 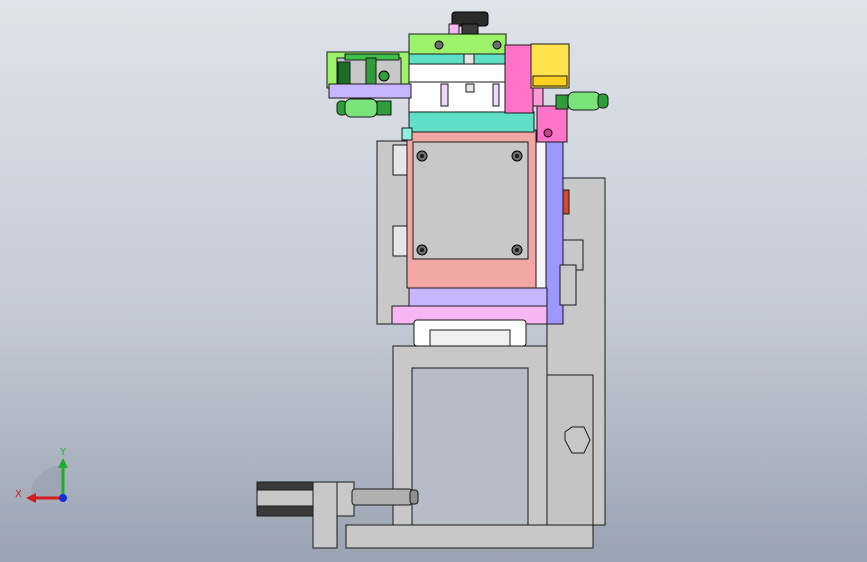 I want to click on z-axis-dot, so click(x=63, y=498).